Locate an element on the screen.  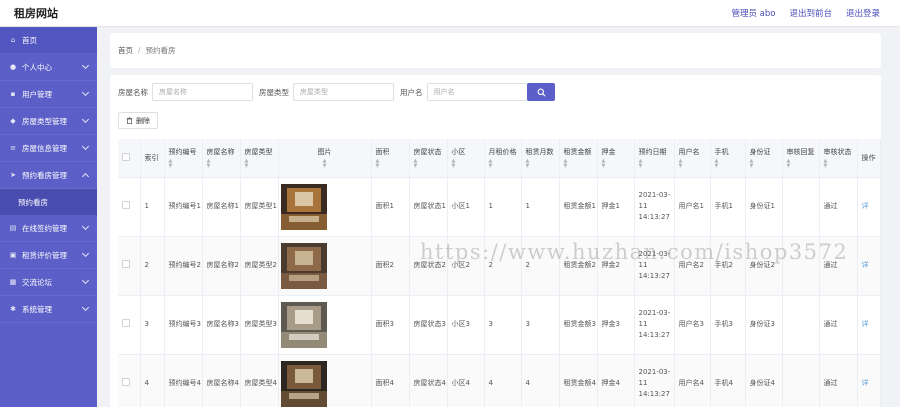
column-header: 租赁金额 ▲ ▼ is located at coordinates (578, 158).